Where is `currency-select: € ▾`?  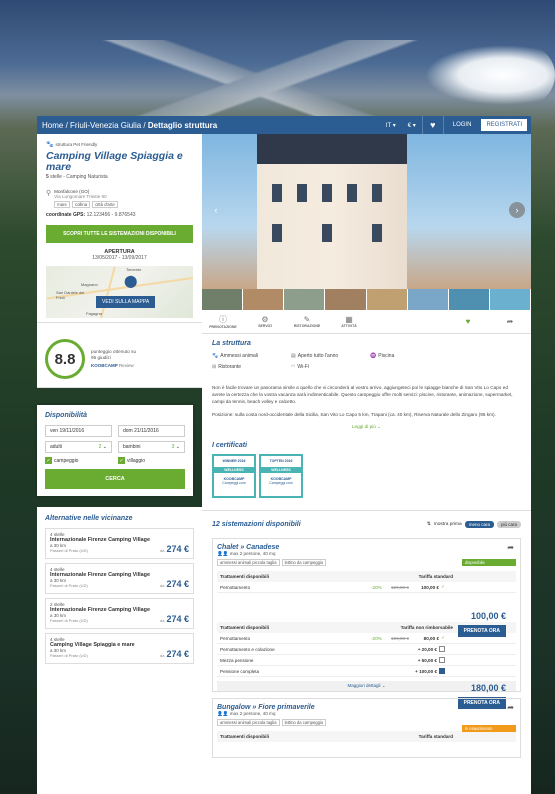
currency-select: € ▾ is located at coordinates (412, 125).